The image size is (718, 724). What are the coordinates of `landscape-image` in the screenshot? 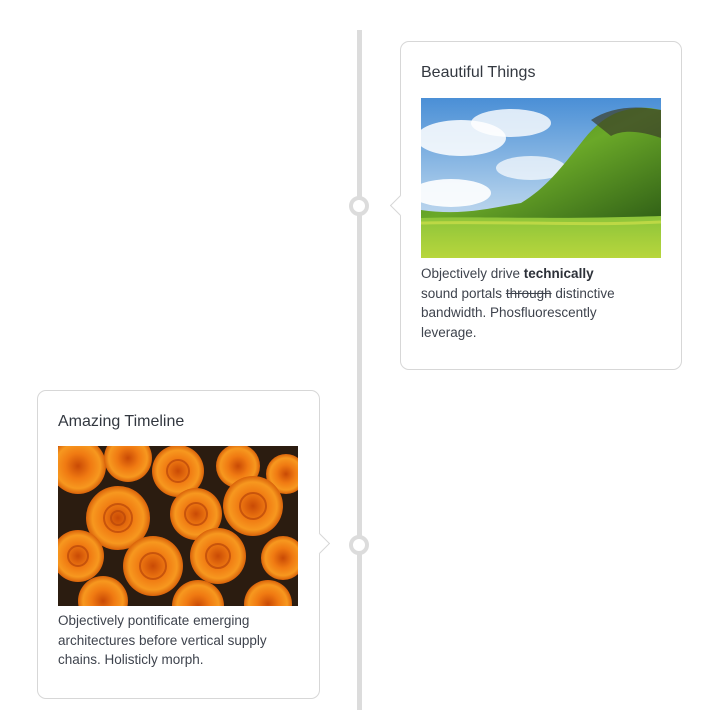 It's located at (541, 178).